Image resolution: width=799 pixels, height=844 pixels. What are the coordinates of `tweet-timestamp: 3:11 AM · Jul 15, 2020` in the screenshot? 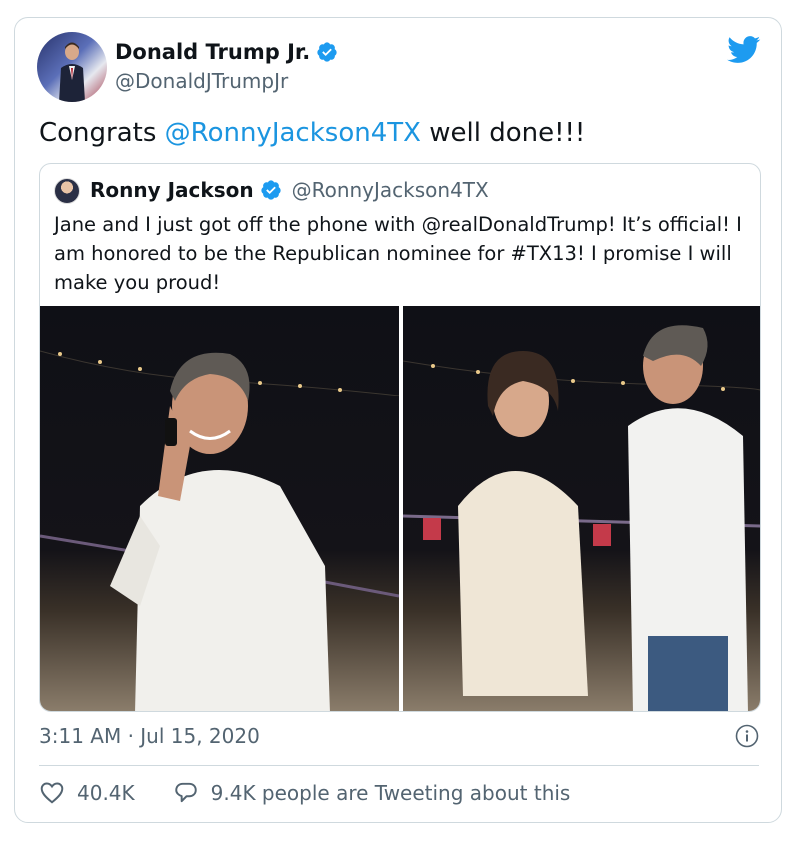 It's located at (149, 736).